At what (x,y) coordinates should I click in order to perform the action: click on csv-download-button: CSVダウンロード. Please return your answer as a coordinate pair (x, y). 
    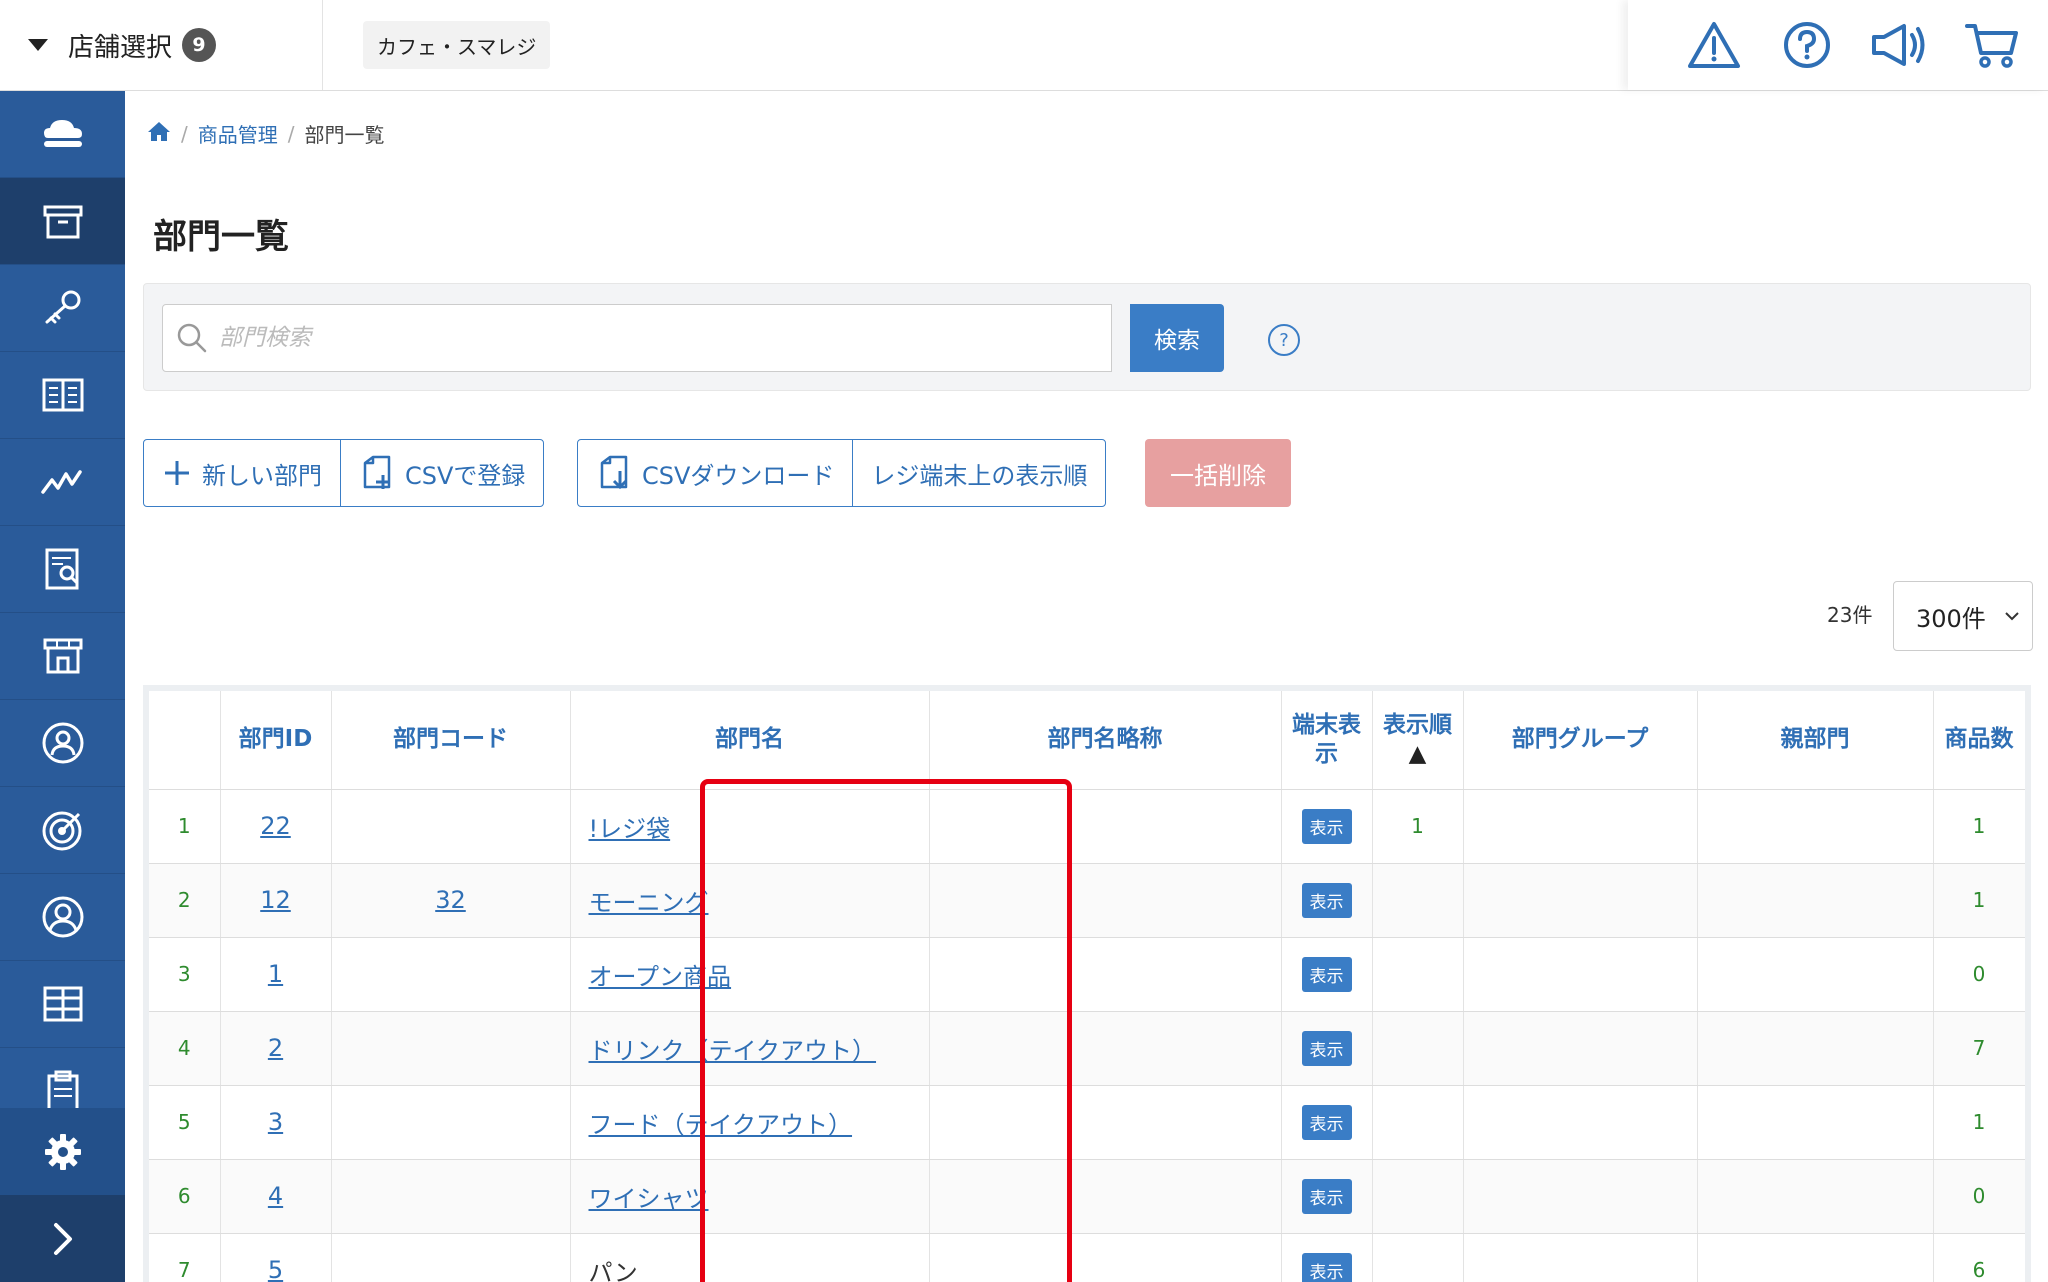
    Looking at the image, I should click on (716, 473).